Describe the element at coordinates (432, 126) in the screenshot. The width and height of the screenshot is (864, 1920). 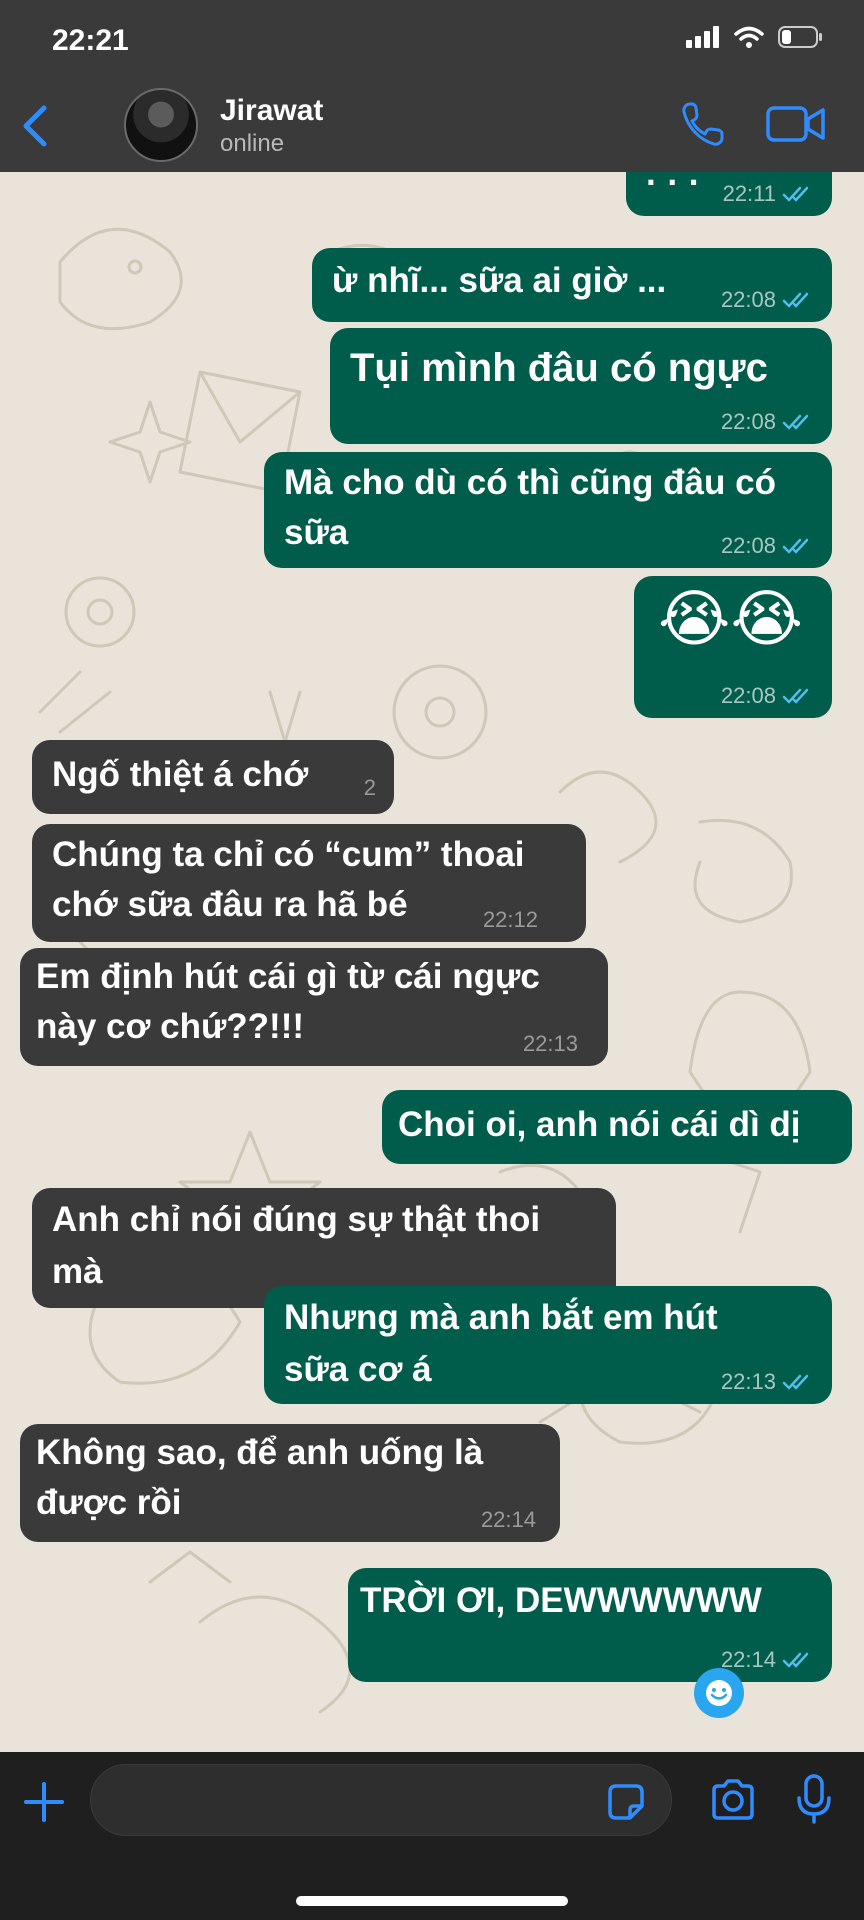
I see `chat-header: Jirawat online` at that location.